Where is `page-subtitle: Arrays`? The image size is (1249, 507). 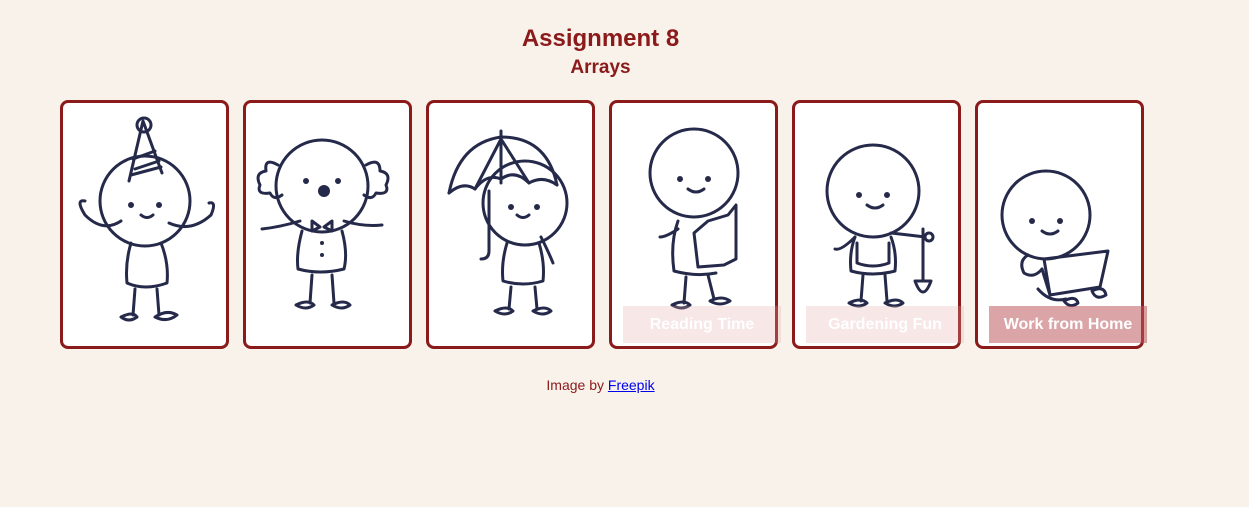 page-subtitle: Arrays is located at coordinates (600, 67).